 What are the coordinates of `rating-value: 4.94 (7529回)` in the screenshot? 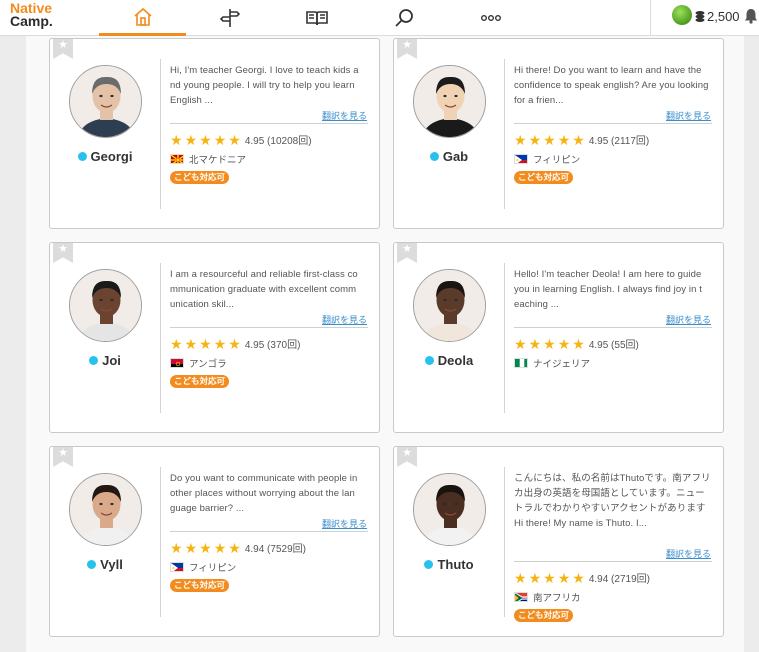 It's located at (275, 549).